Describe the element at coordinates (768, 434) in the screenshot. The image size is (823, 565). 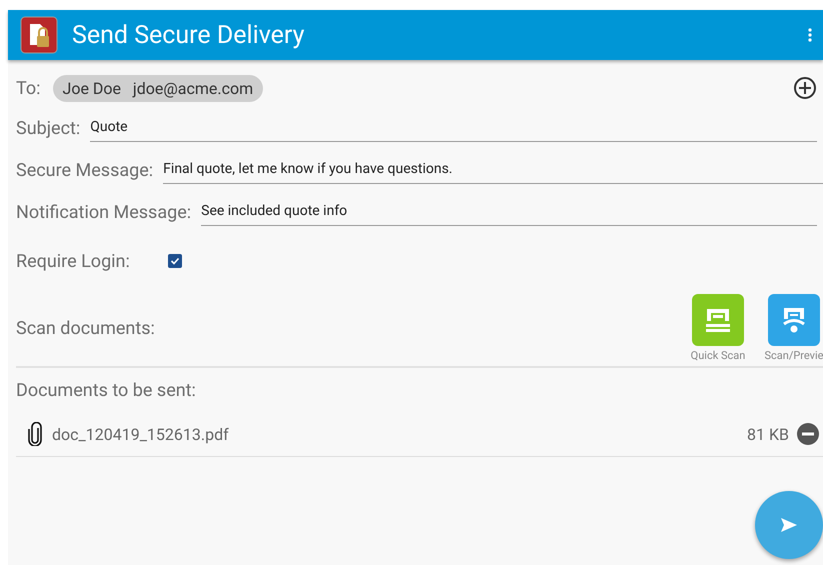
I see `document-size: 81 KB` at that location.